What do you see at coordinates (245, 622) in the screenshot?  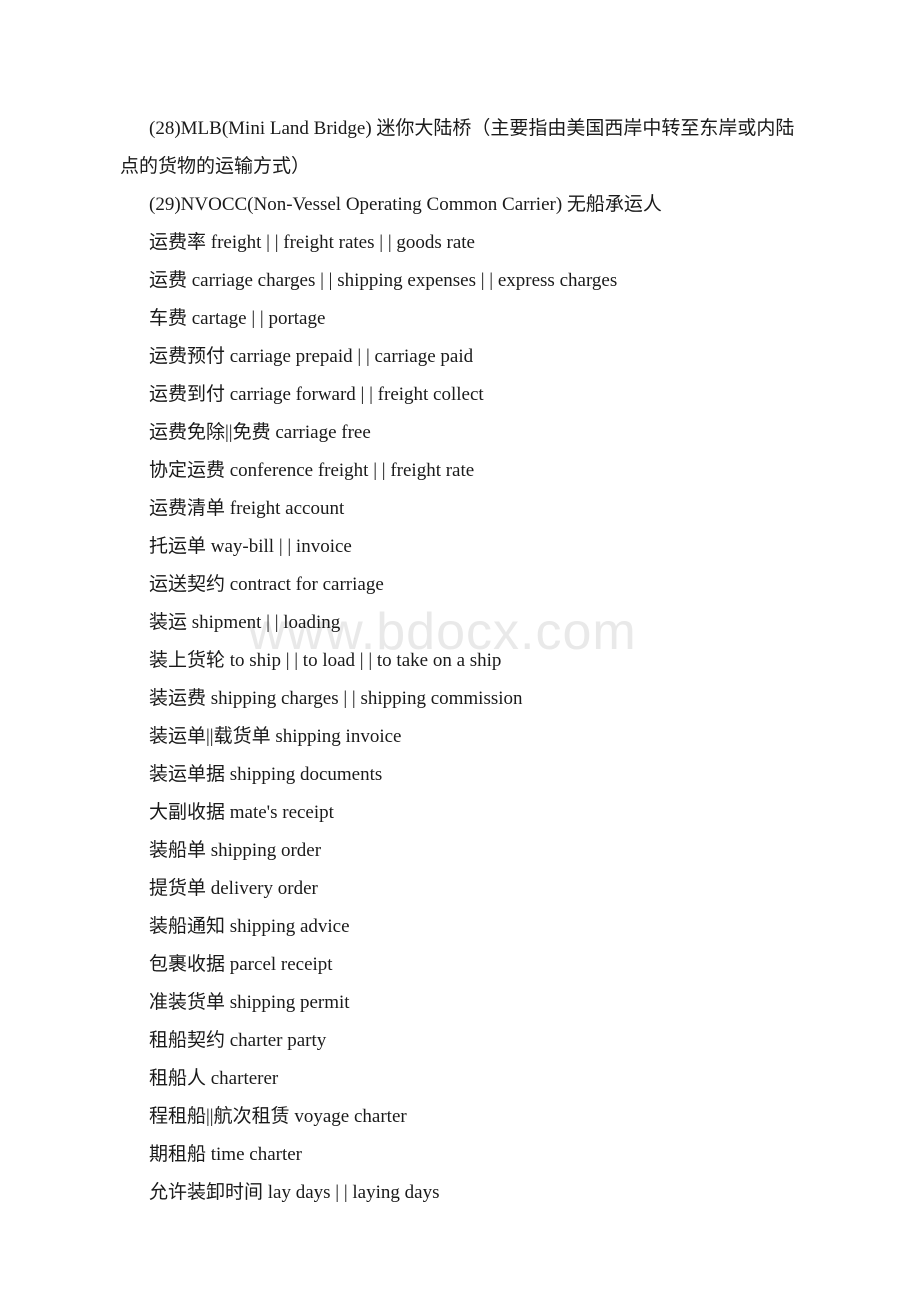 I see `glossary-paragraph: 装运 shipment | | loading` at bounding box center [245, 622].